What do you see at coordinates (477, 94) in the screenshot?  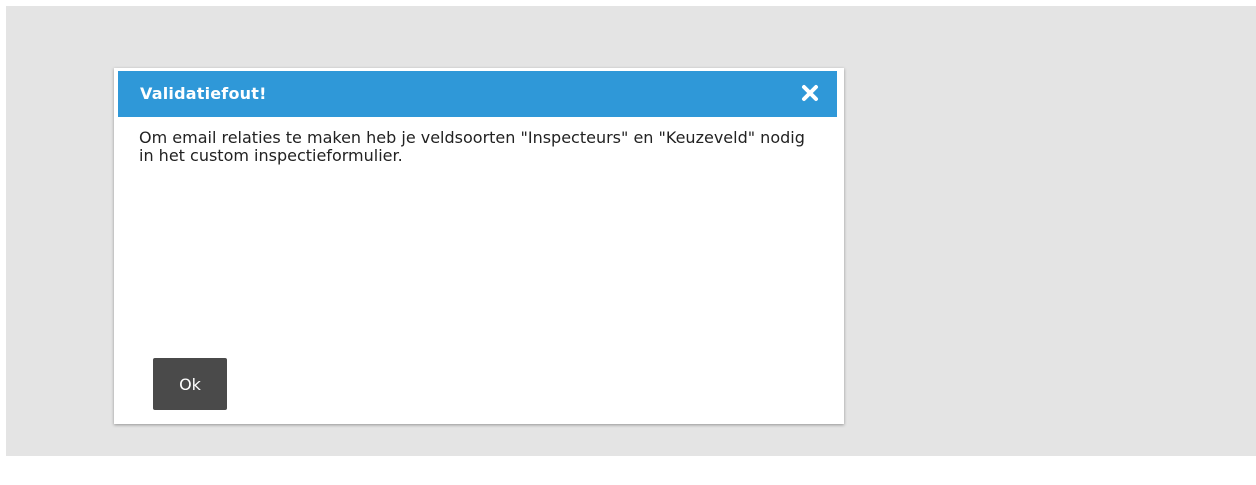 I see `dialog-header: Validatiefout!` at bounding box center [477, 94].